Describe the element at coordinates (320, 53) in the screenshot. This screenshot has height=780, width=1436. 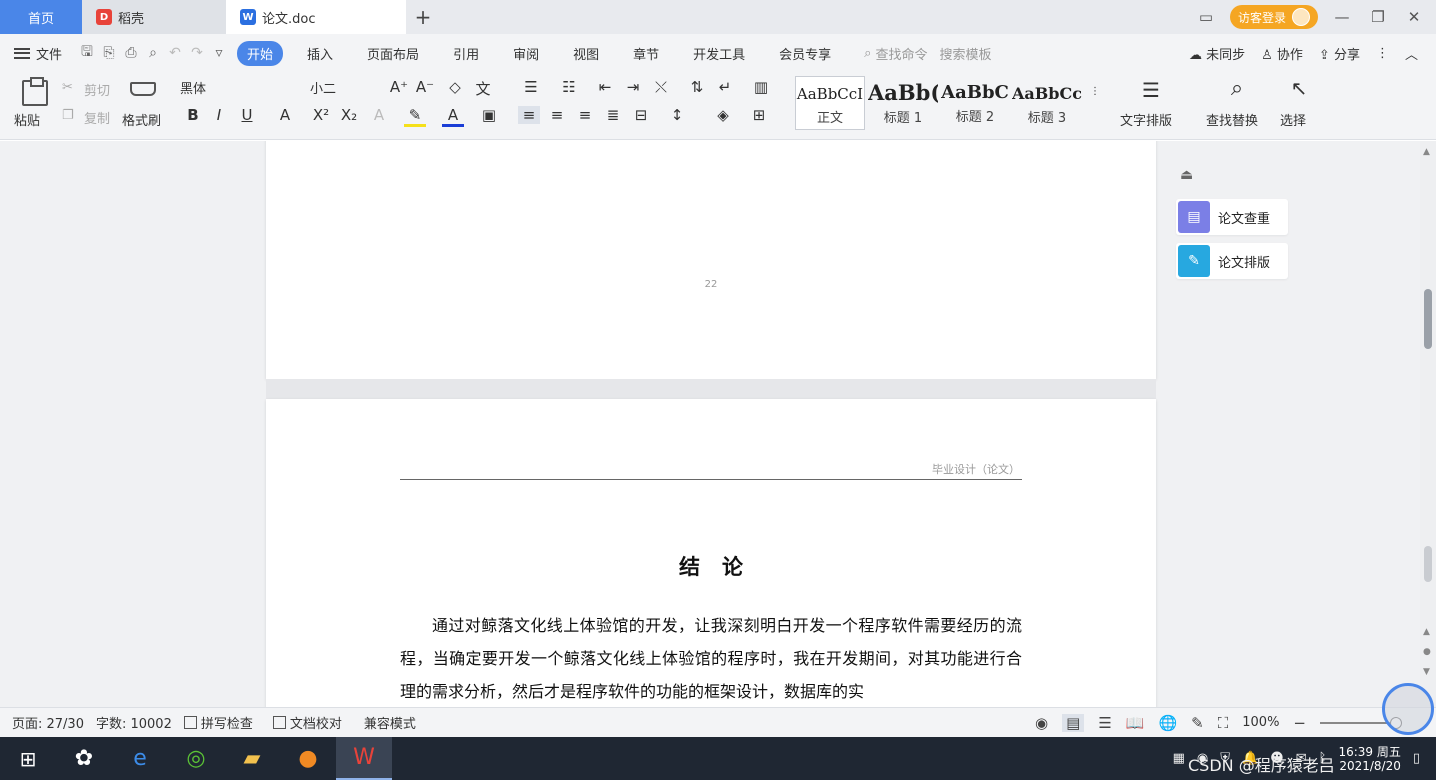
I see `menu-tab-insert: 插入` at that location.